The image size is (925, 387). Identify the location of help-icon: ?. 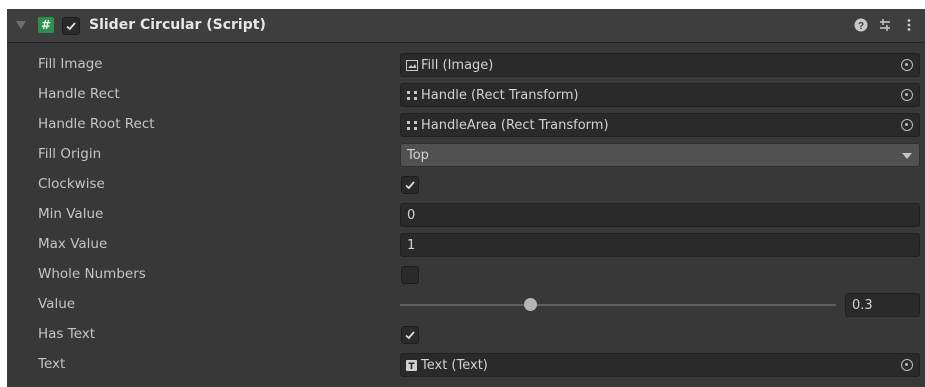
(861, 25).